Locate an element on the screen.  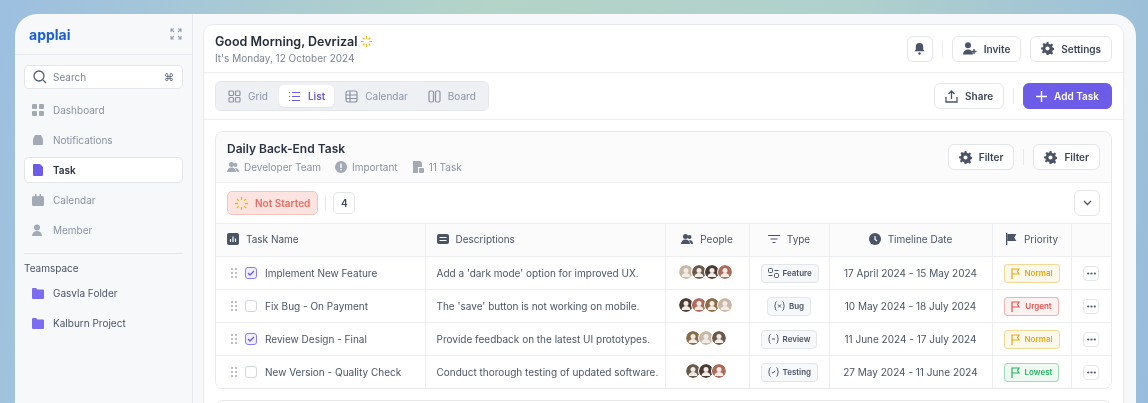
meta-label: 11 Task is located at coordinates (445, 167).